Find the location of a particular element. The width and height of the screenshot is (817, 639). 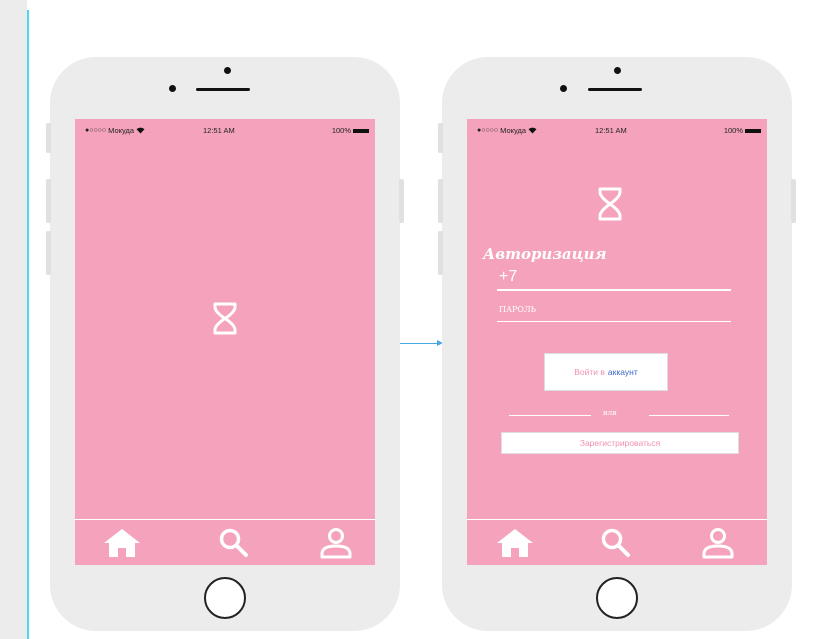

flow-arrow-line is located at coordinates (419, 343).